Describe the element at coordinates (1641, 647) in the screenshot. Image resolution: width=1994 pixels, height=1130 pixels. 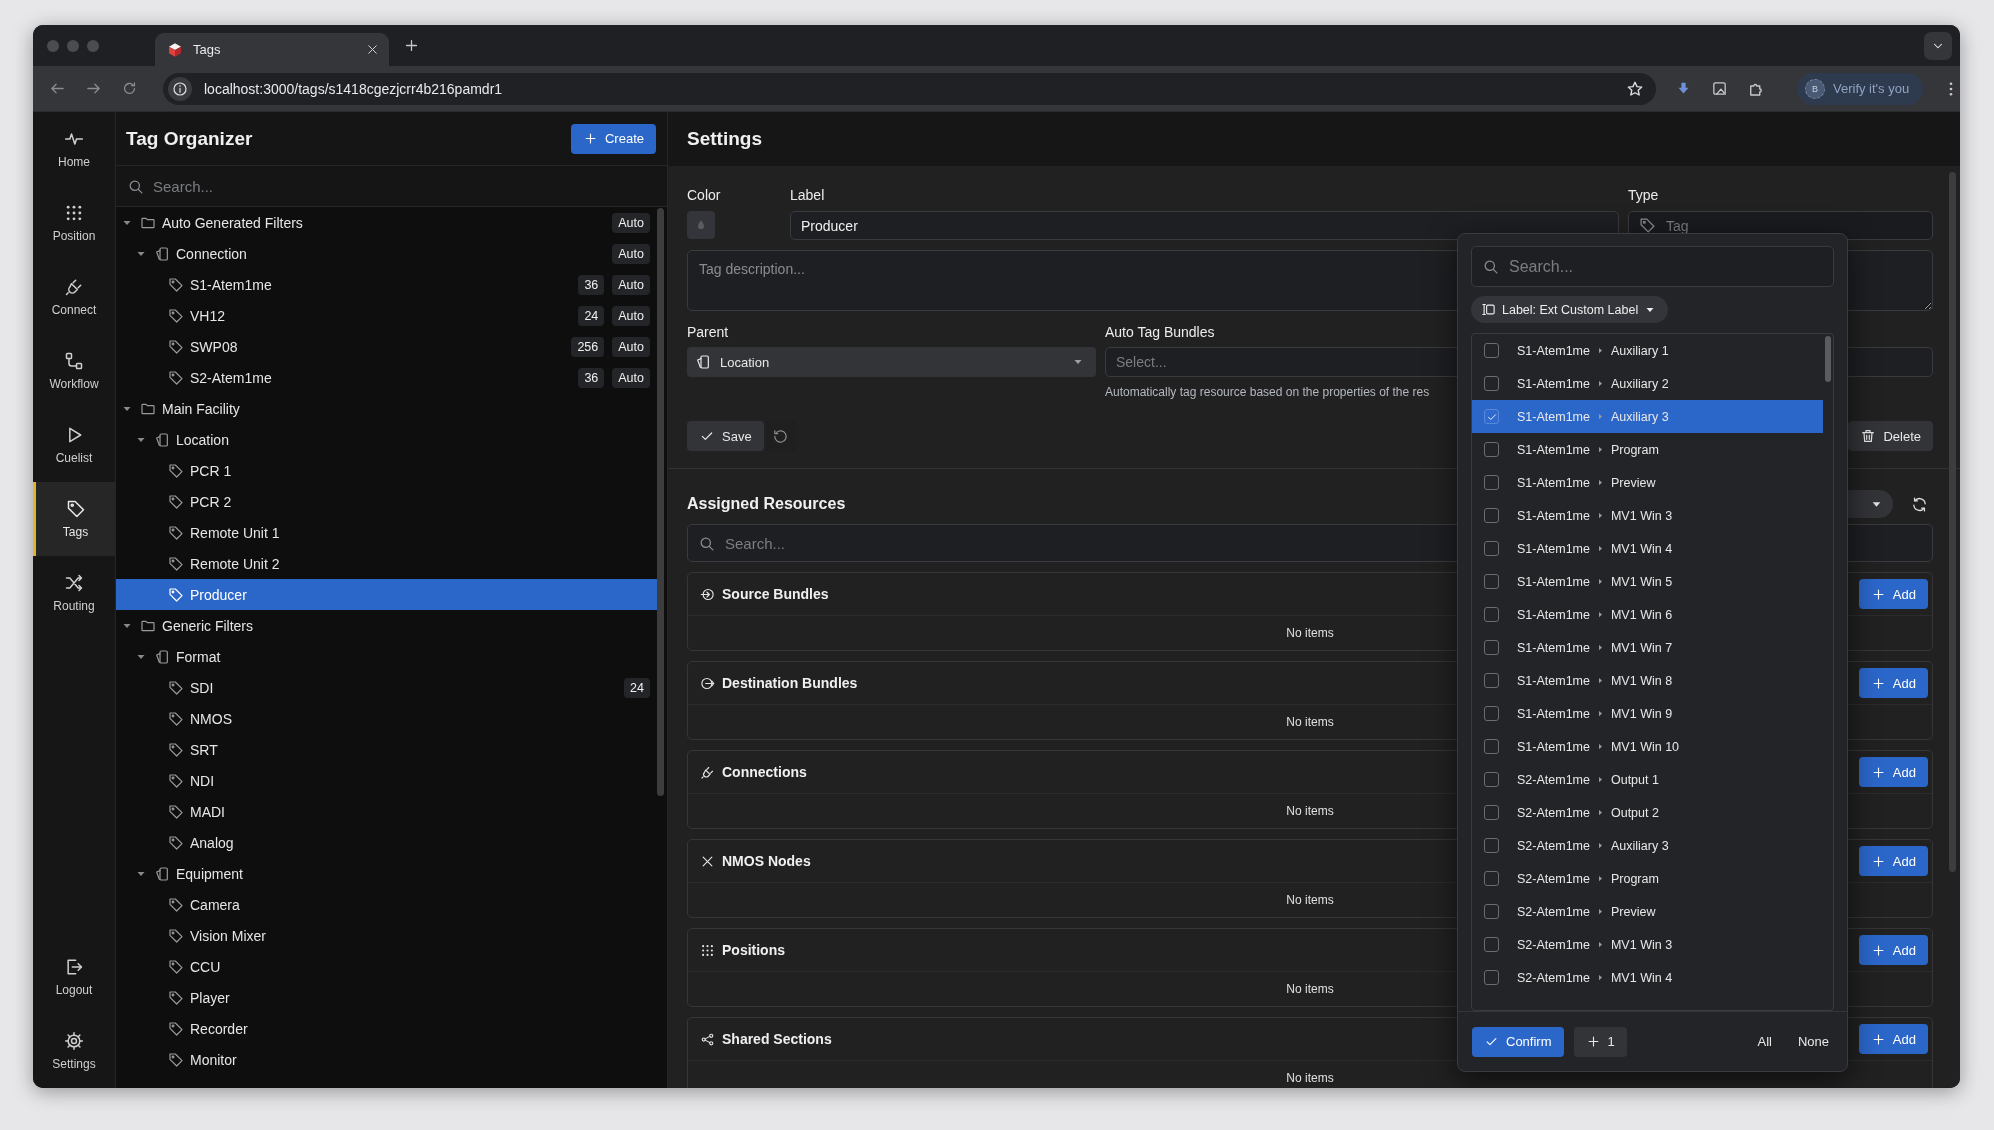
I see `option-name: MV1 Win 7` at that location.